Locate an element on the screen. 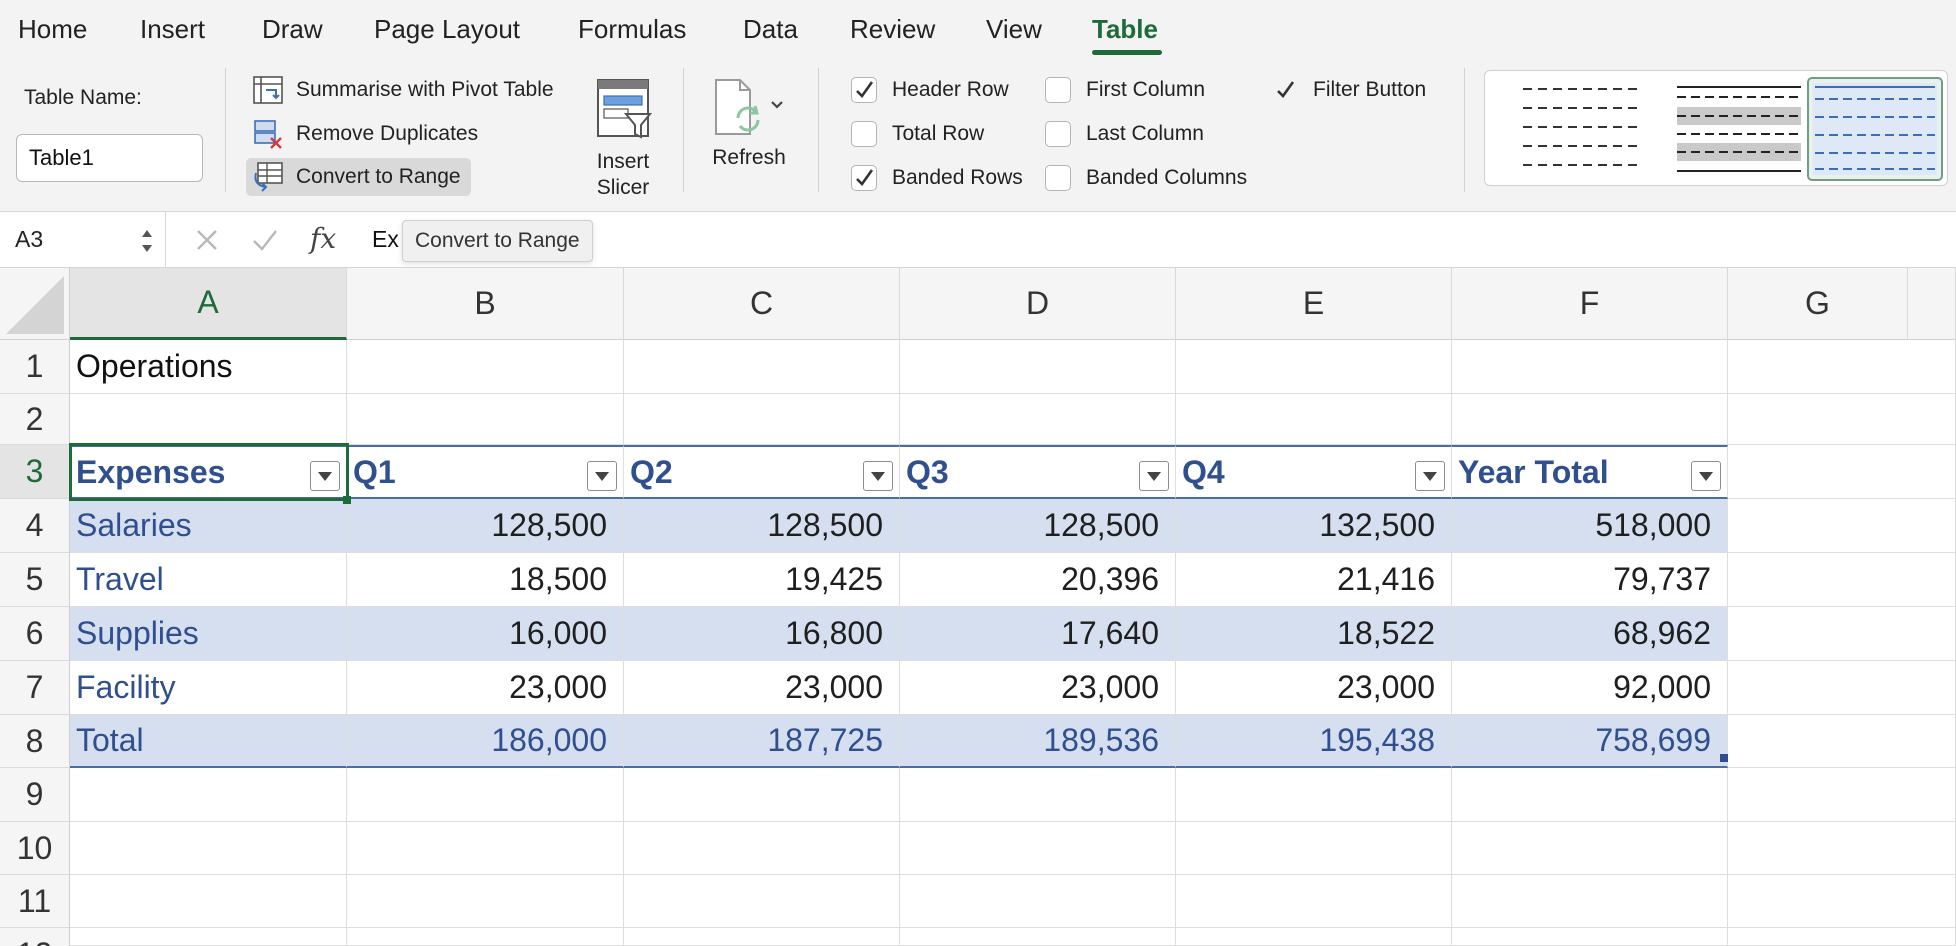  banded-columns-option: Banded Columns is located at coordinates (1146, 178).